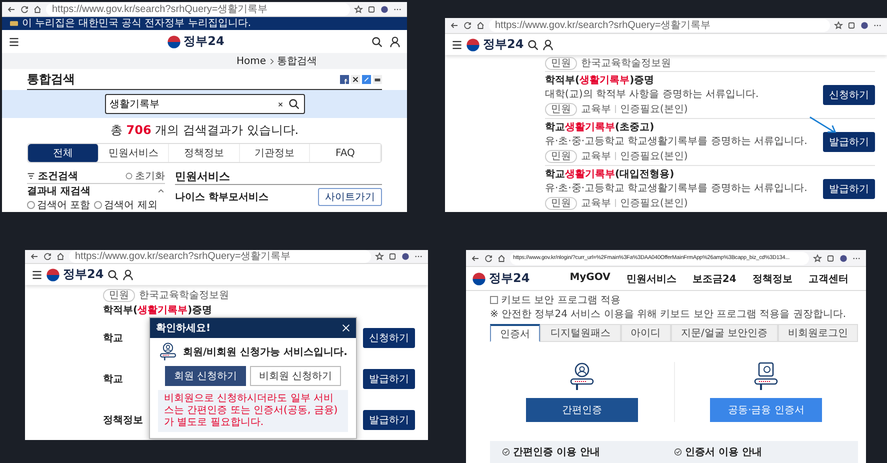  Describe the element at coordinates (129, 176) in the screenshot. I see `circle-icon` at that location.